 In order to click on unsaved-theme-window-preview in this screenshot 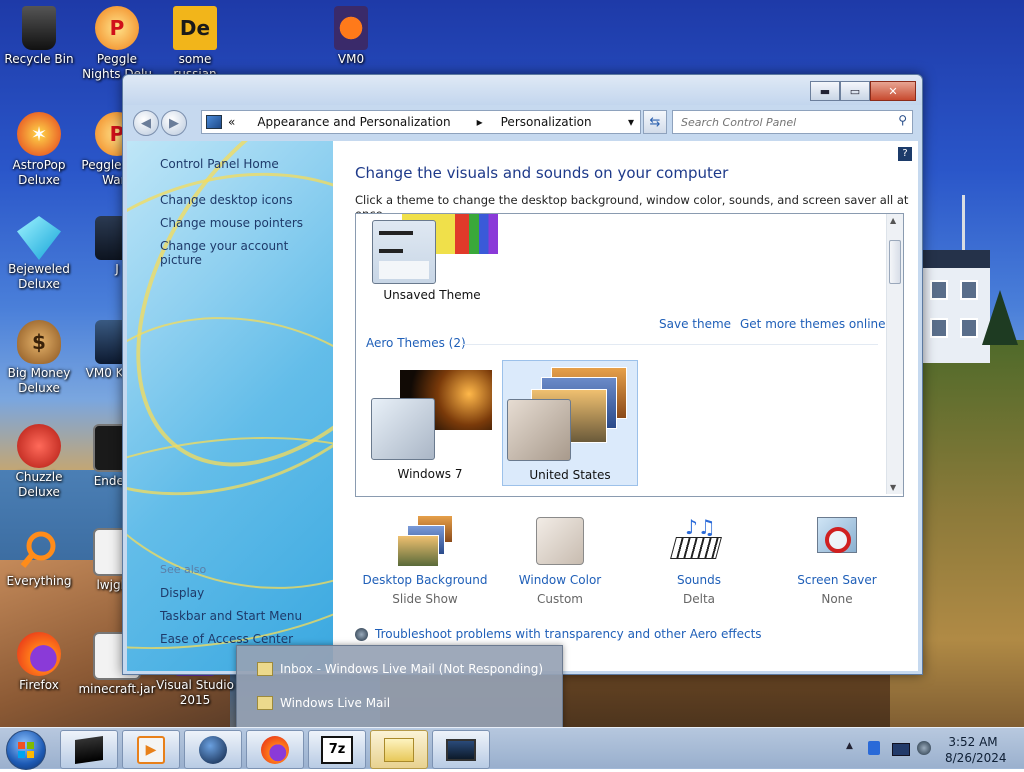, I will do `click(404, 252)`.